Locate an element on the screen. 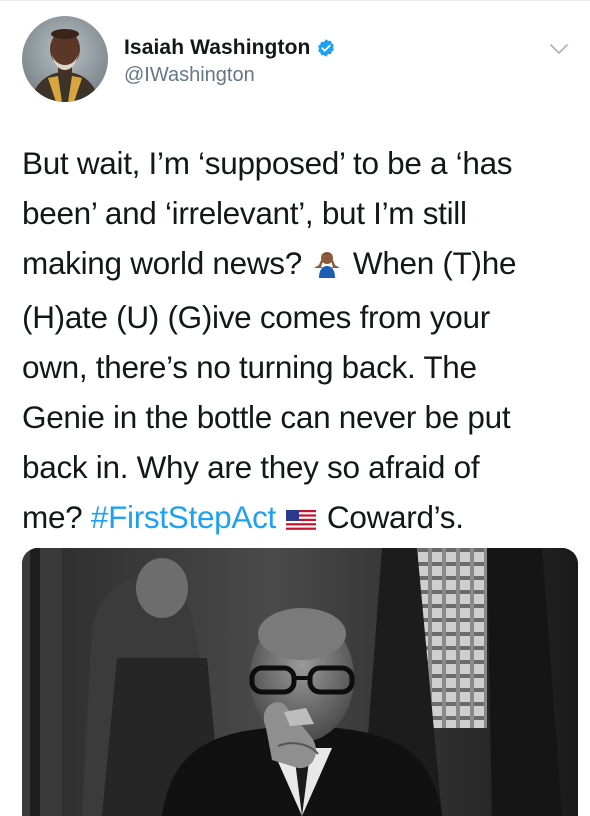 This screenshot has width=590, height=816. tweet-line: (H)ate (U) (G)ive comes from your is located at coordinates (256, 317).